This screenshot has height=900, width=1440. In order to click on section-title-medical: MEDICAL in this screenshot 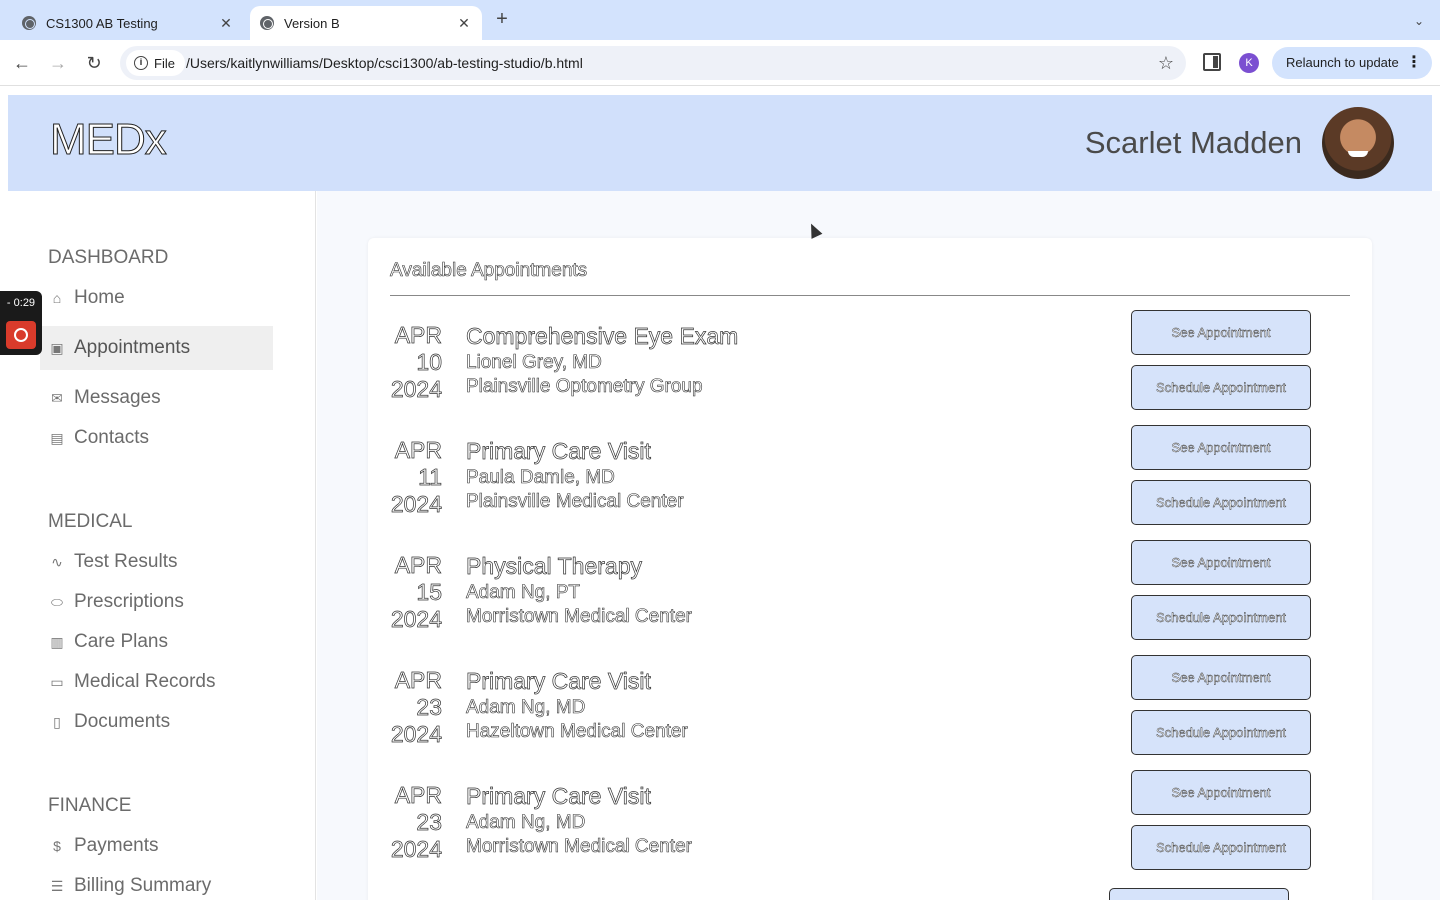, I will do `click(90, 521)`.